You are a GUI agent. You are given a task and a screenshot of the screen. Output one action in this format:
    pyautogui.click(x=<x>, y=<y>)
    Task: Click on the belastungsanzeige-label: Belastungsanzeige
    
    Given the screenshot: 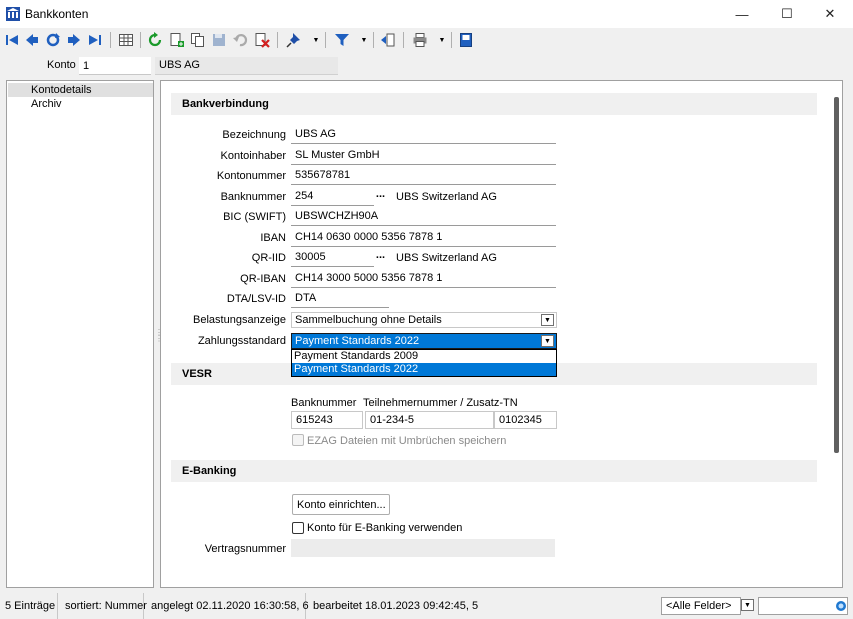 What is the action you would take?
    pyautogui.click(x=239, y=320)
    